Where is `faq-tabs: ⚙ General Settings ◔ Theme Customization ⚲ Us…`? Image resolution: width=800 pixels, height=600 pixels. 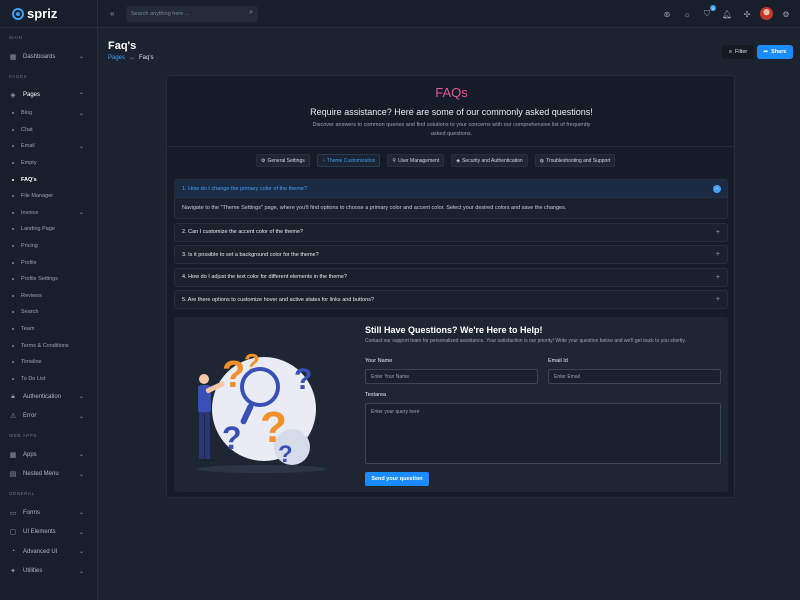 faq-tabs: ⚙ General Settings ◔ Theme Customization ⚲ Us… is located at coordinates (436, 160).